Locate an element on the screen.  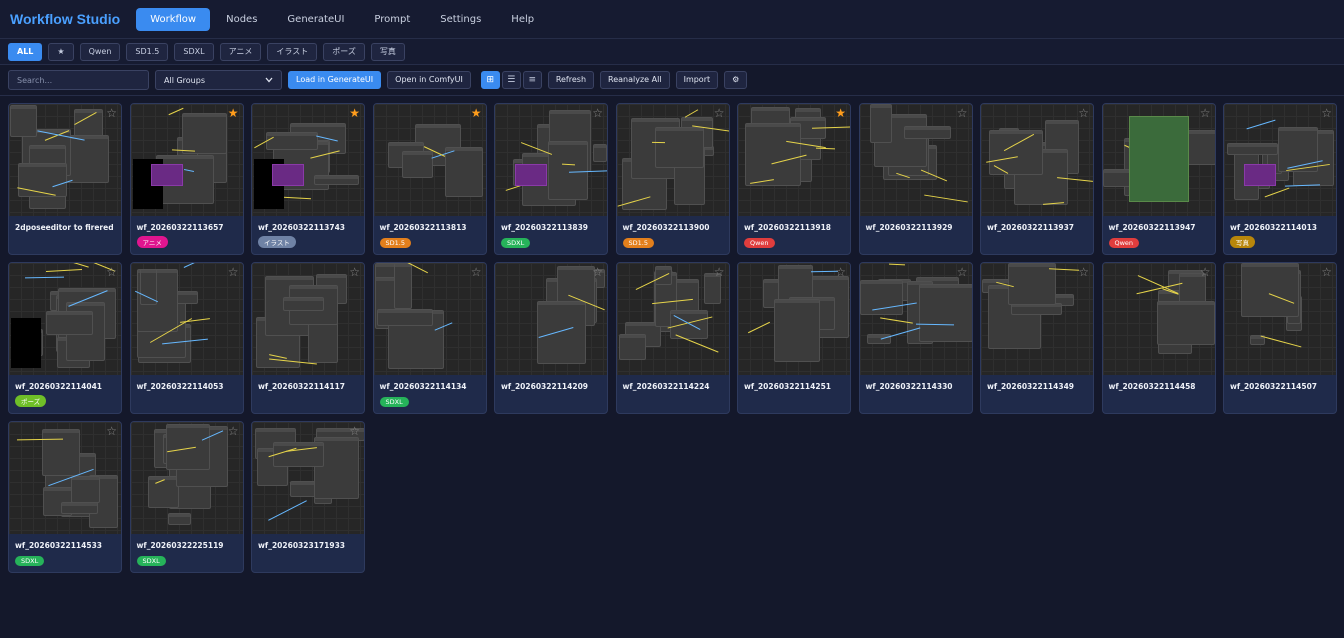
workflow-card: ☆ wf_20260322114117 is located at coordinates (308, 338).